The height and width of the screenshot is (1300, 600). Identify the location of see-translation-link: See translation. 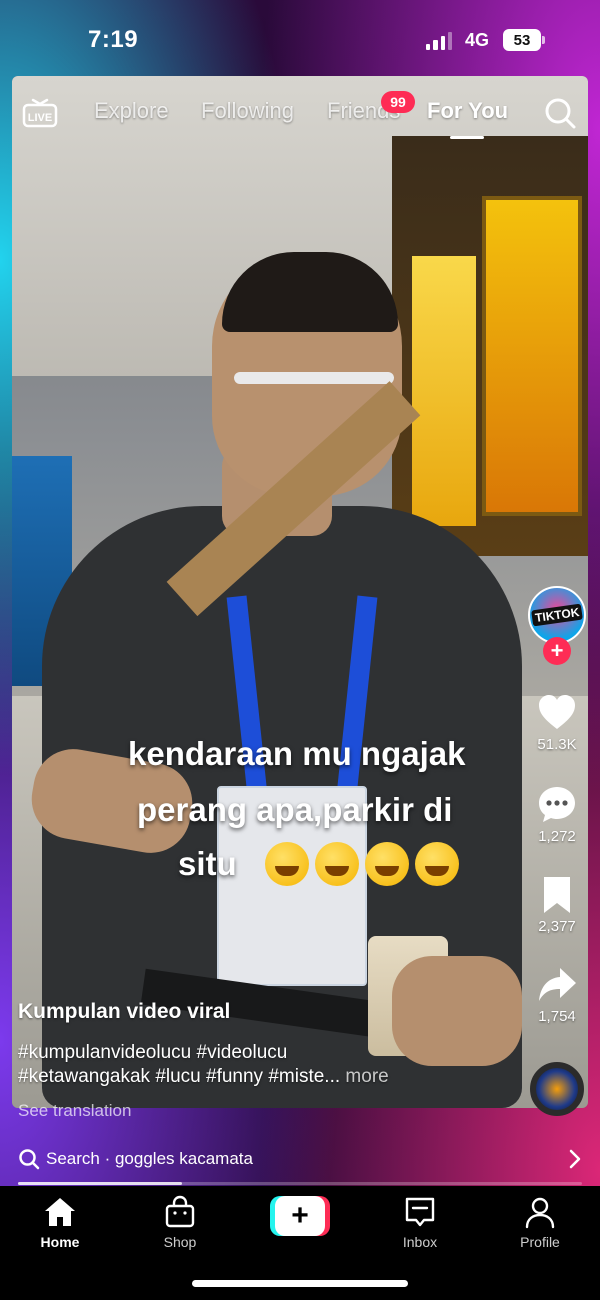
(74, 1111).